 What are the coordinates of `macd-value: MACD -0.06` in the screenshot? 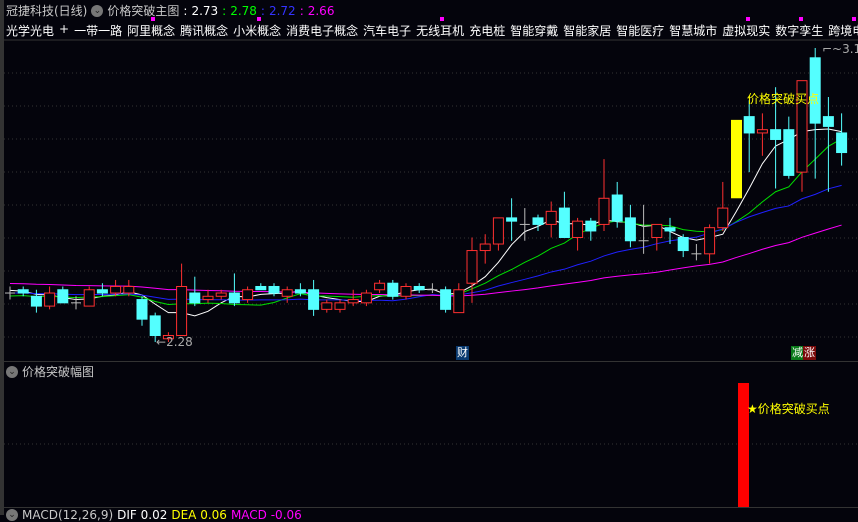 It's located at (266, 515).